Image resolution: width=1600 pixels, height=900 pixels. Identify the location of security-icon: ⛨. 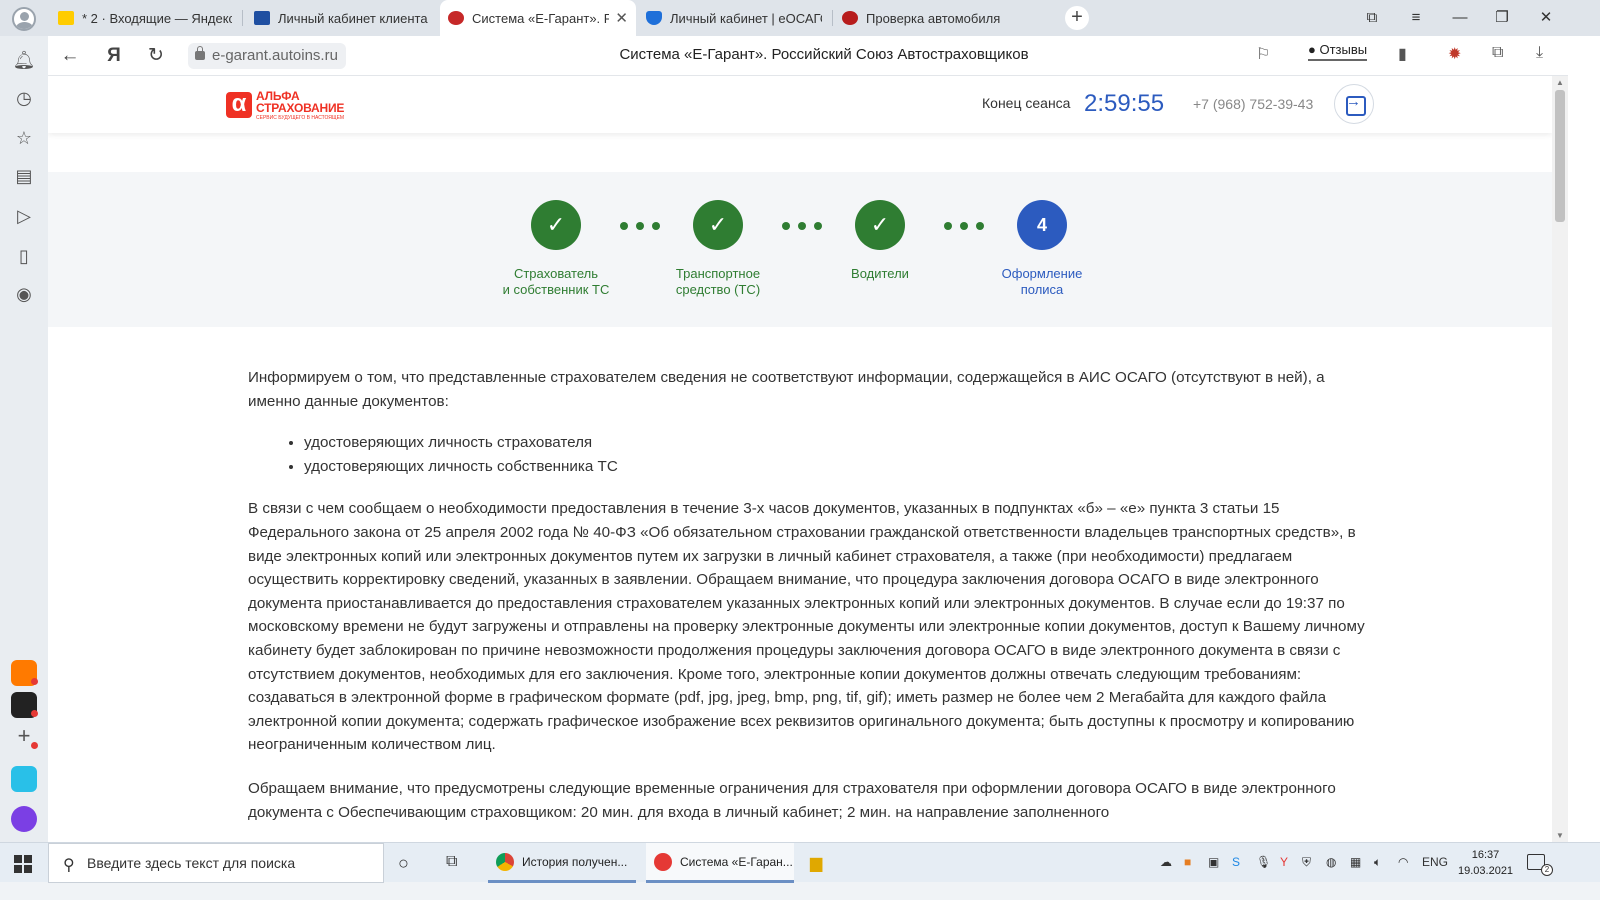
(1306, 862).